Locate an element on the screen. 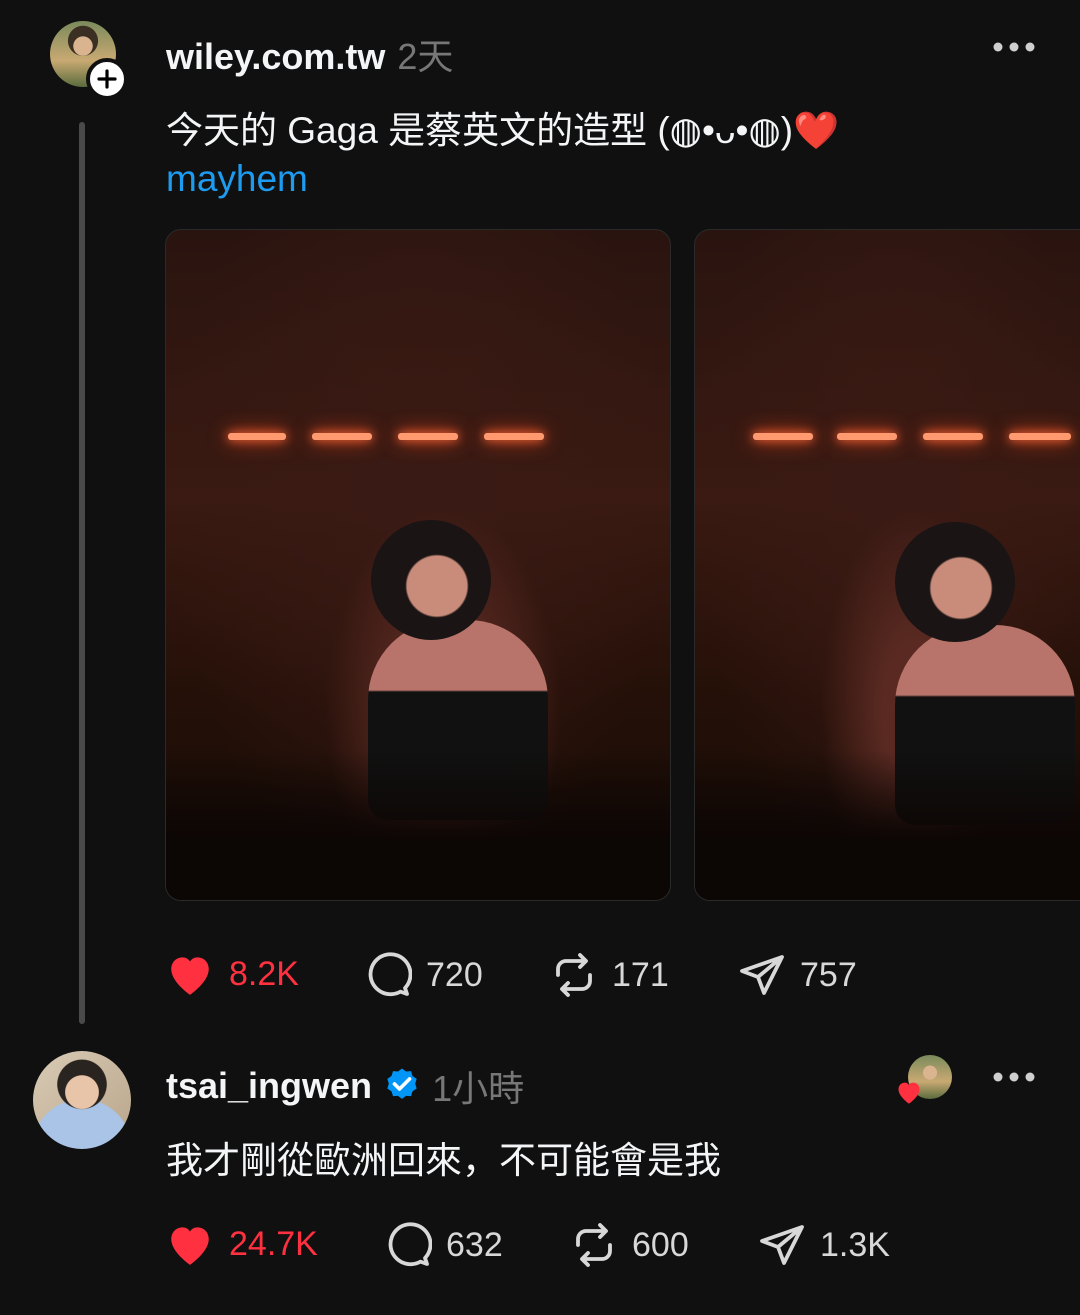  reply-share-count: 1.3K is located at coordinates (855, 1244).